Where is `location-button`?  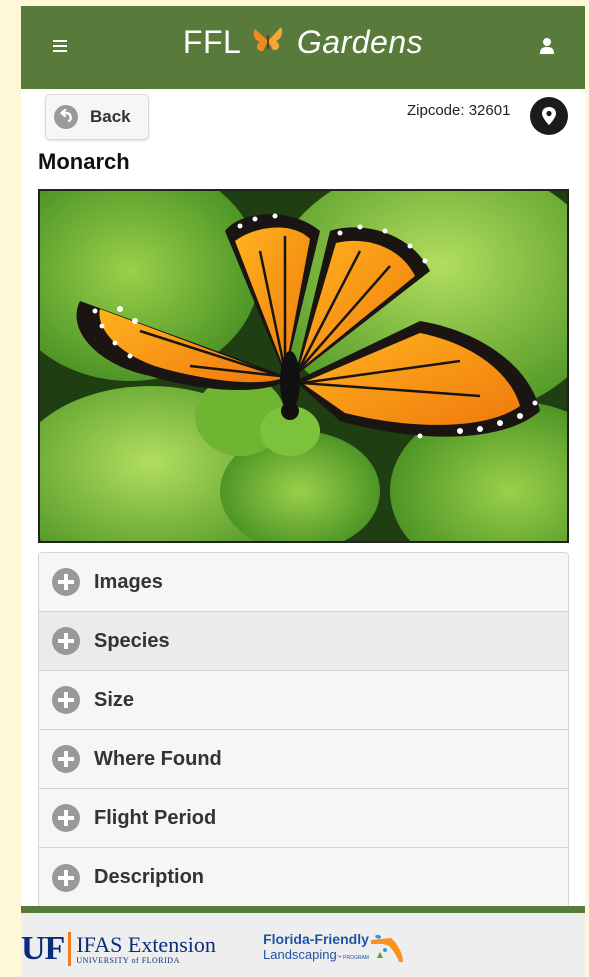
location-button is located at coordinates (549, 116).